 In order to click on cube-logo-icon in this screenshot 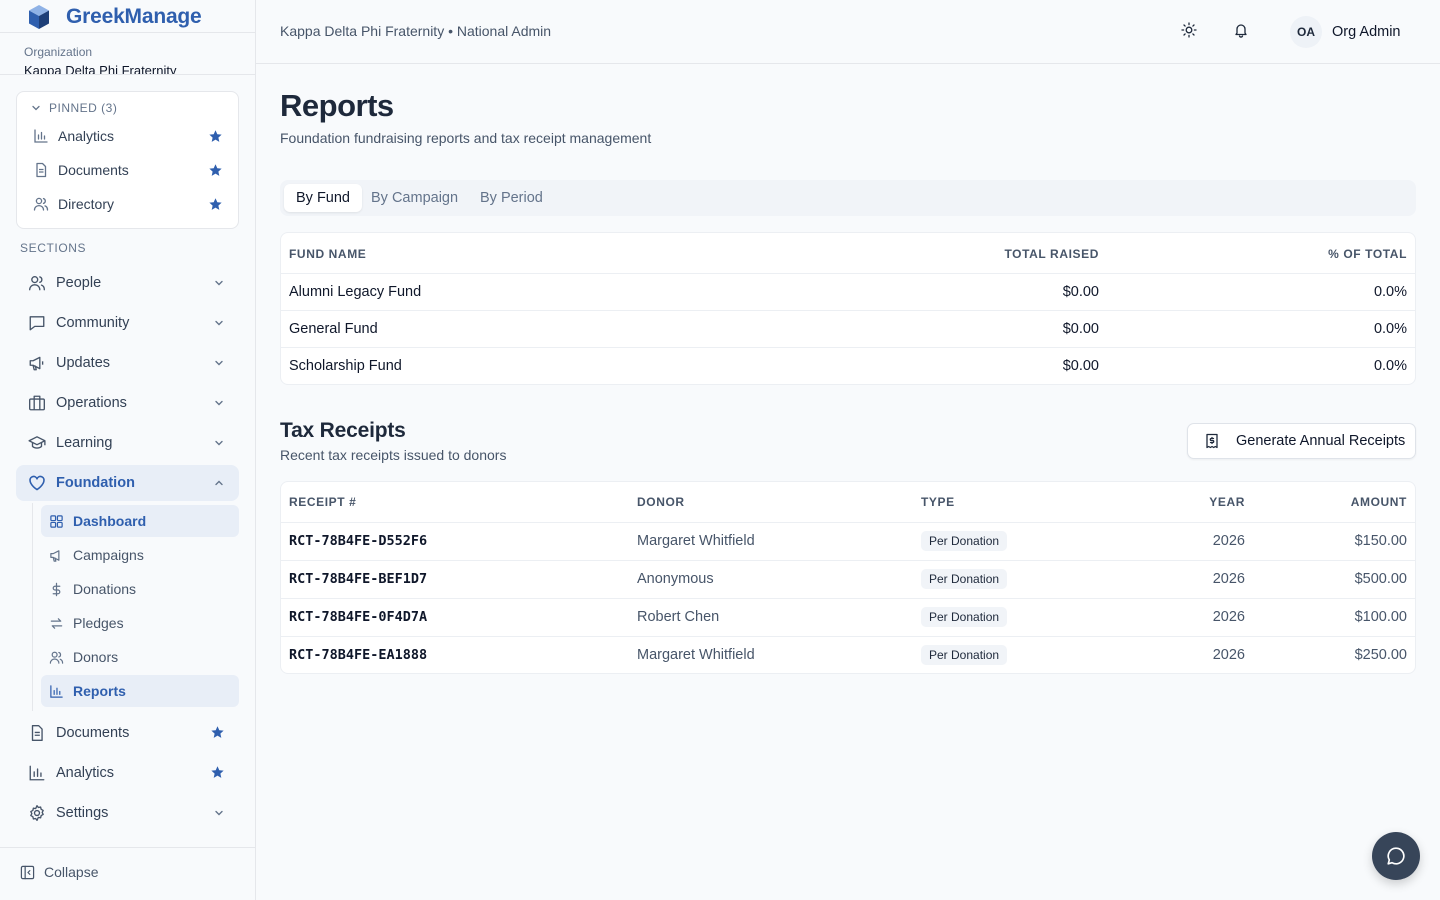, I will do `click(39, 17)`.